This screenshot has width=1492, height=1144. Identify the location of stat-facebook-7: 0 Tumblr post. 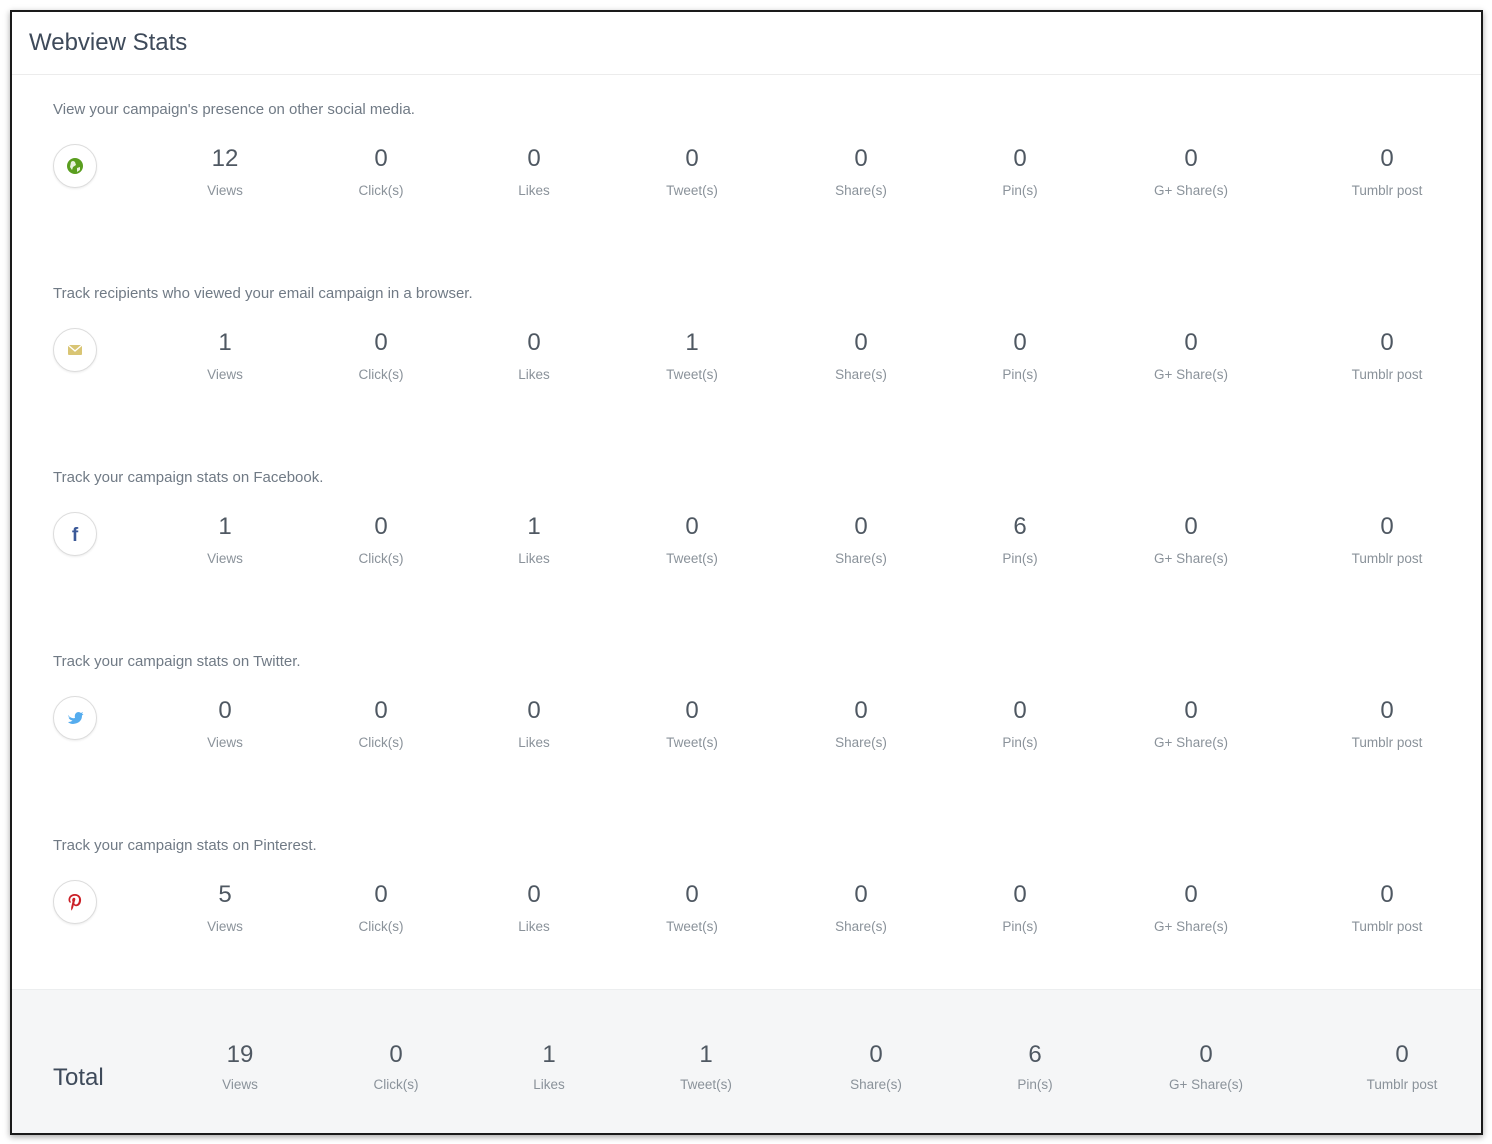
(1387, 539).